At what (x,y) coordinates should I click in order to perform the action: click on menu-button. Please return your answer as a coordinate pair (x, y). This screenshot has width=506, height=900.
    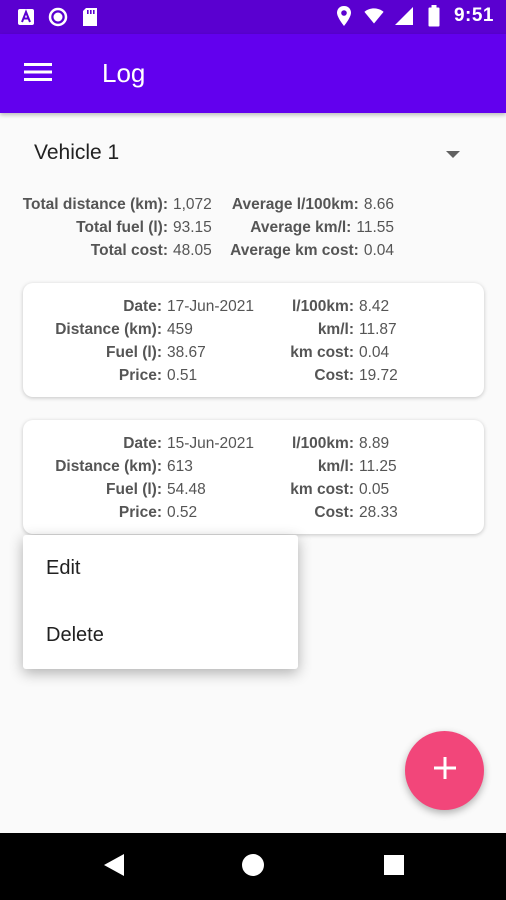
    Looking at the image, I should click on (38, 74).